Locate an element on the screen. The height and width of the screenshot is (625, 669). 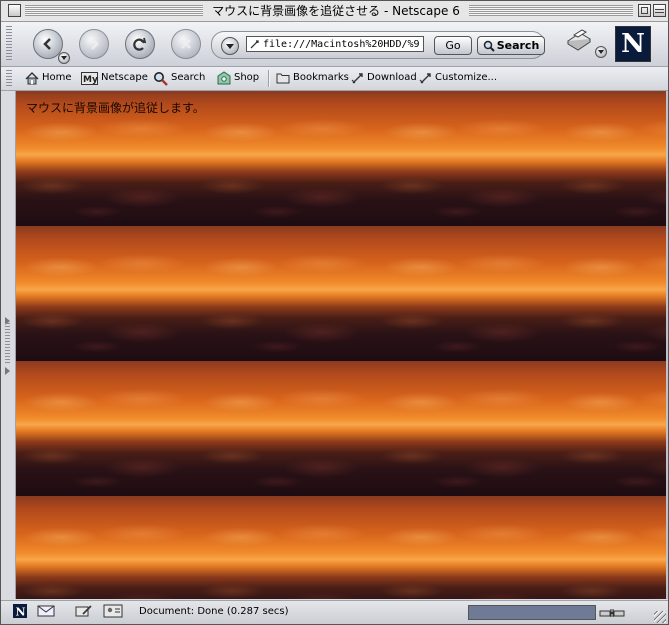
composer-icon is located at coordinates (84, 611).